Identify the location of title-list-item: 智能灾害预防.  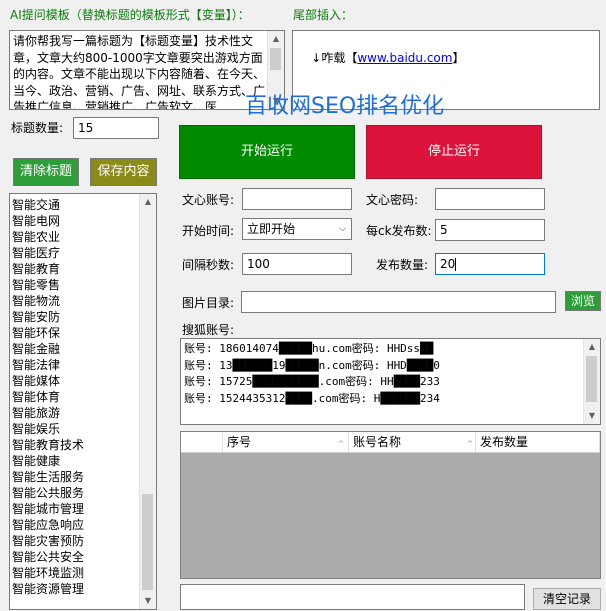
(83, 541).